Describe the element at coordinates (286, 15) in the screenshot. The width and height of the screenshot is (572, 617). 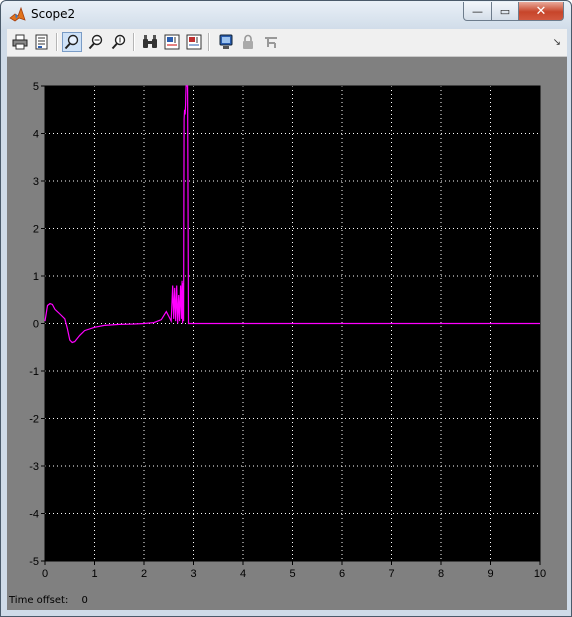
I see `title-bar: Scope2 — ▭ ✕` at that location.